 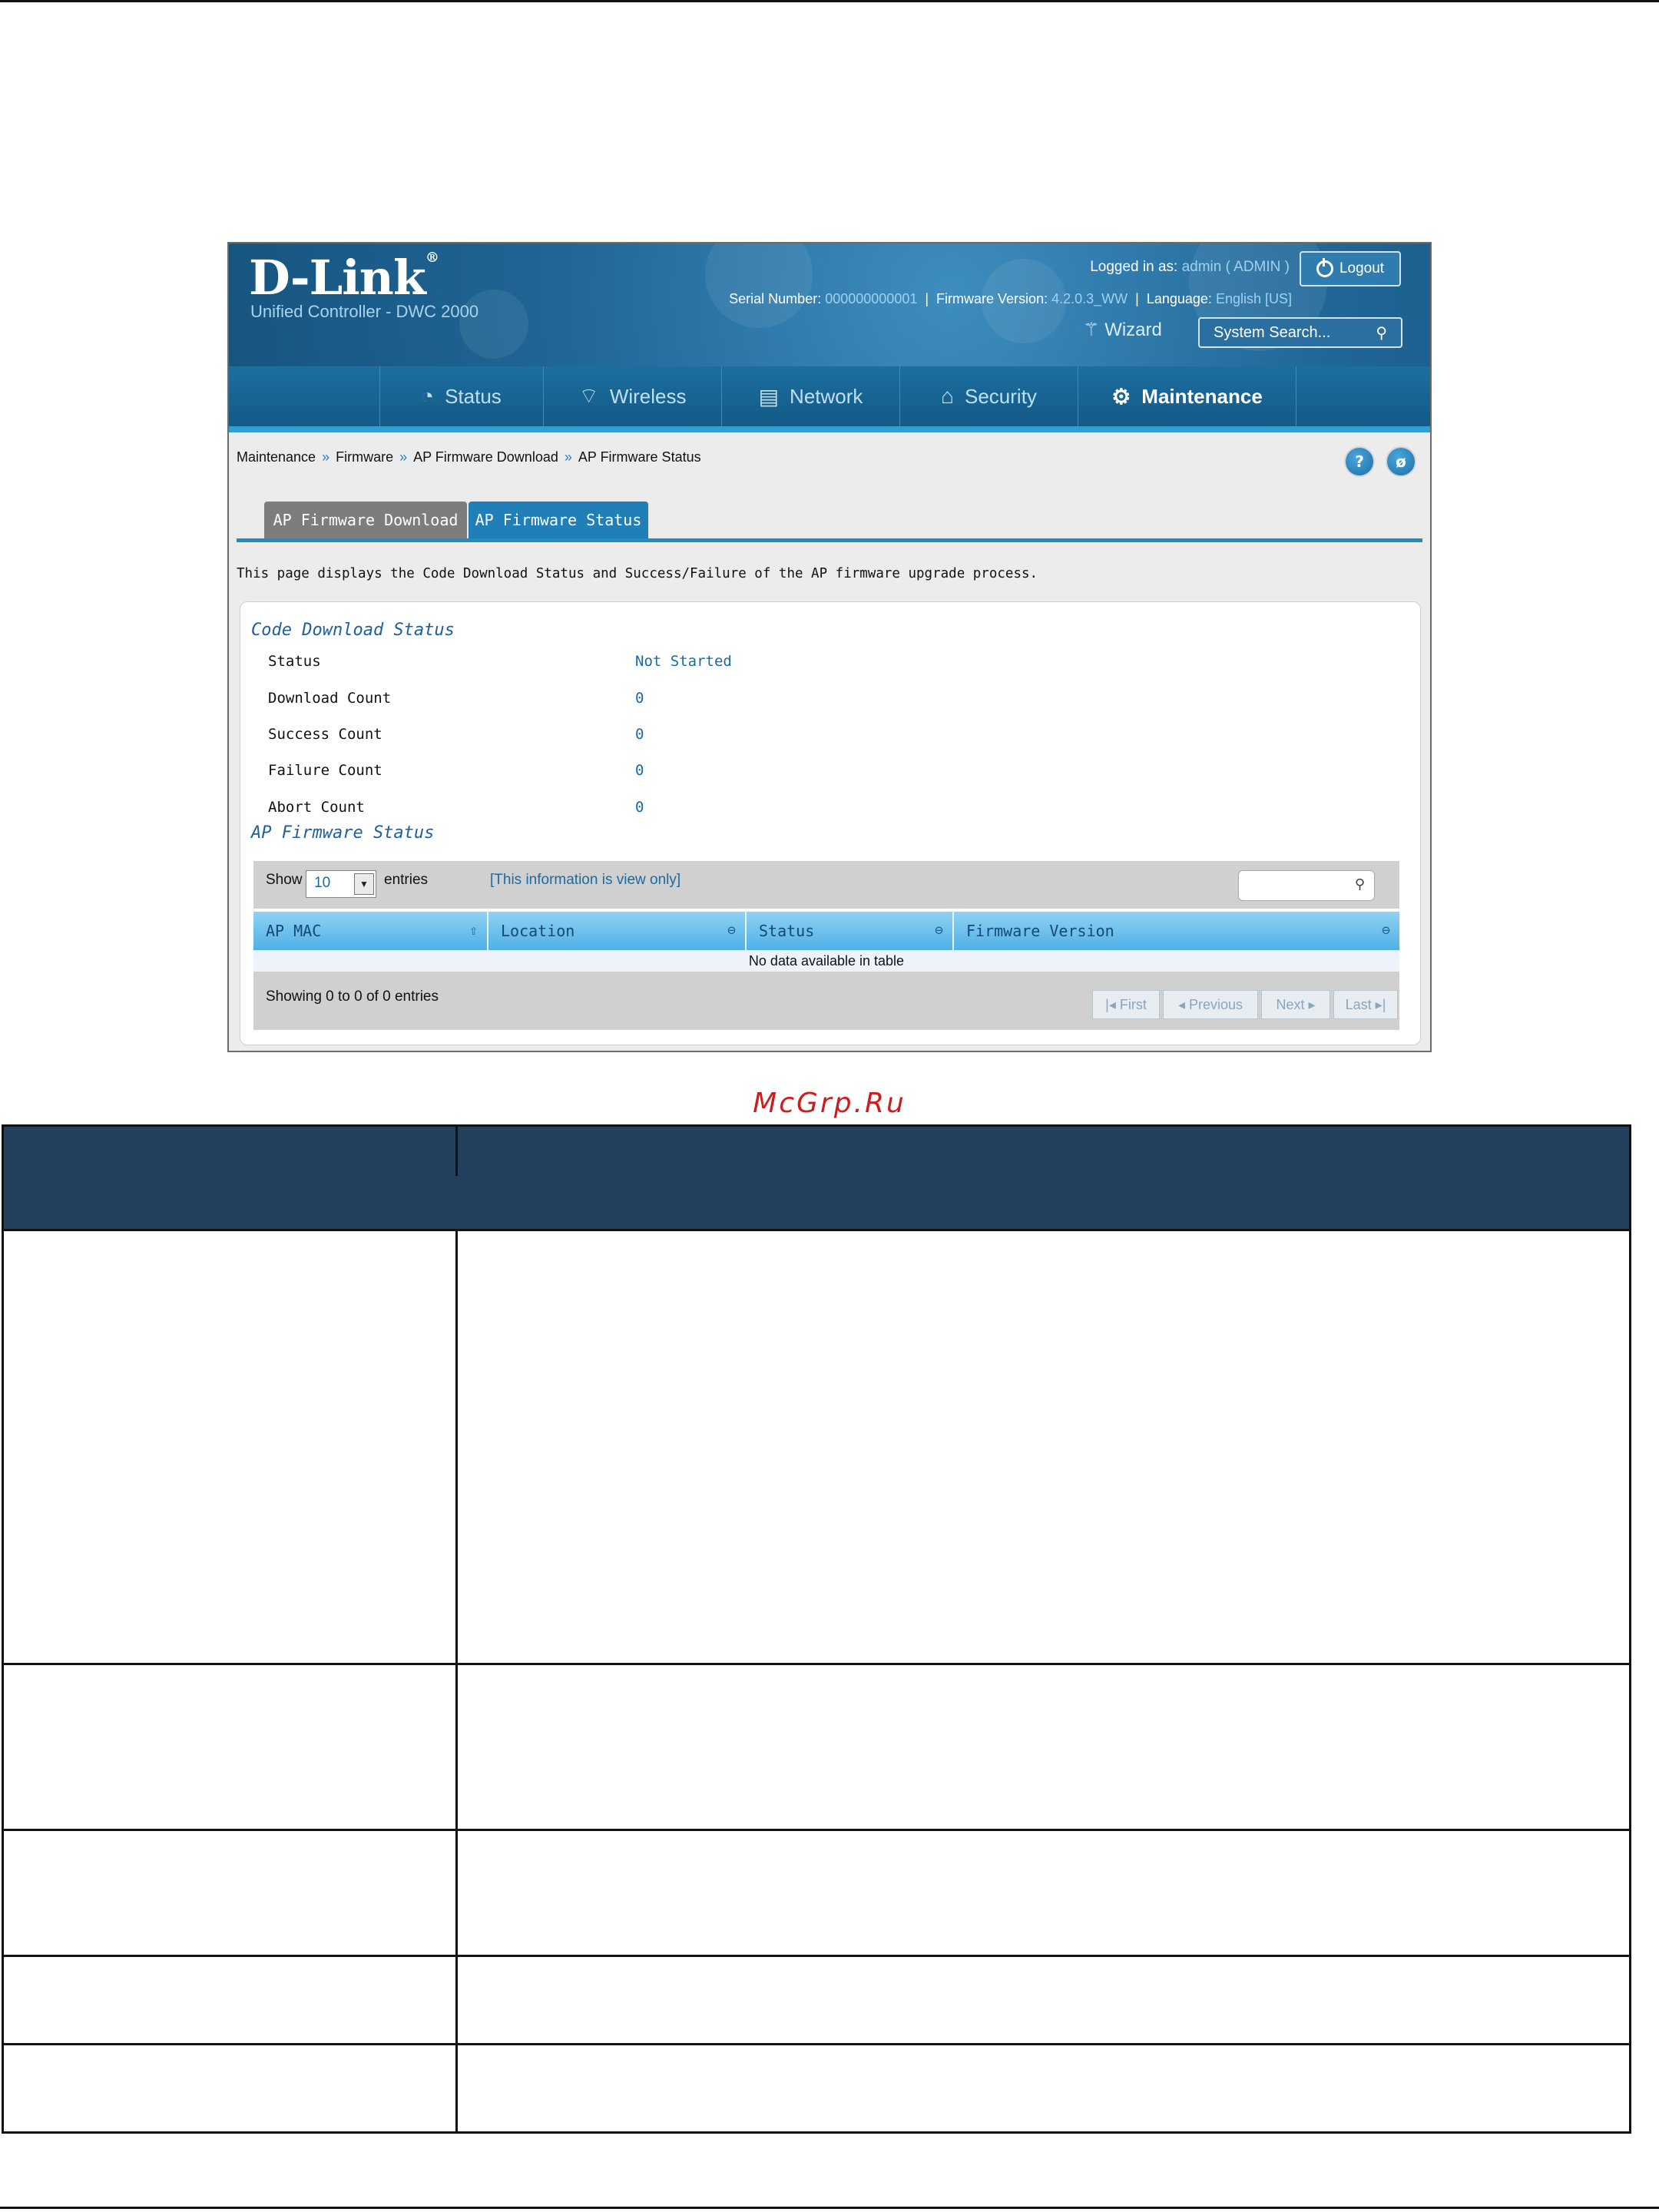 What do you see at coordinates (1176, 931) in the screenshot?
I see `column-header-firmware-version: Firmware Version ⊖` at bounding box center [1176, 931].